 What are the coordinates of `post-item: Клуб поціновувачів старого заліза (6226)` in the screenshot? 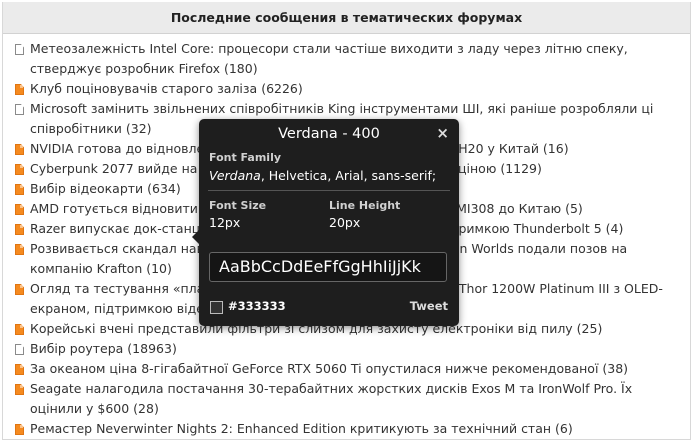 It's located at (349, 89).